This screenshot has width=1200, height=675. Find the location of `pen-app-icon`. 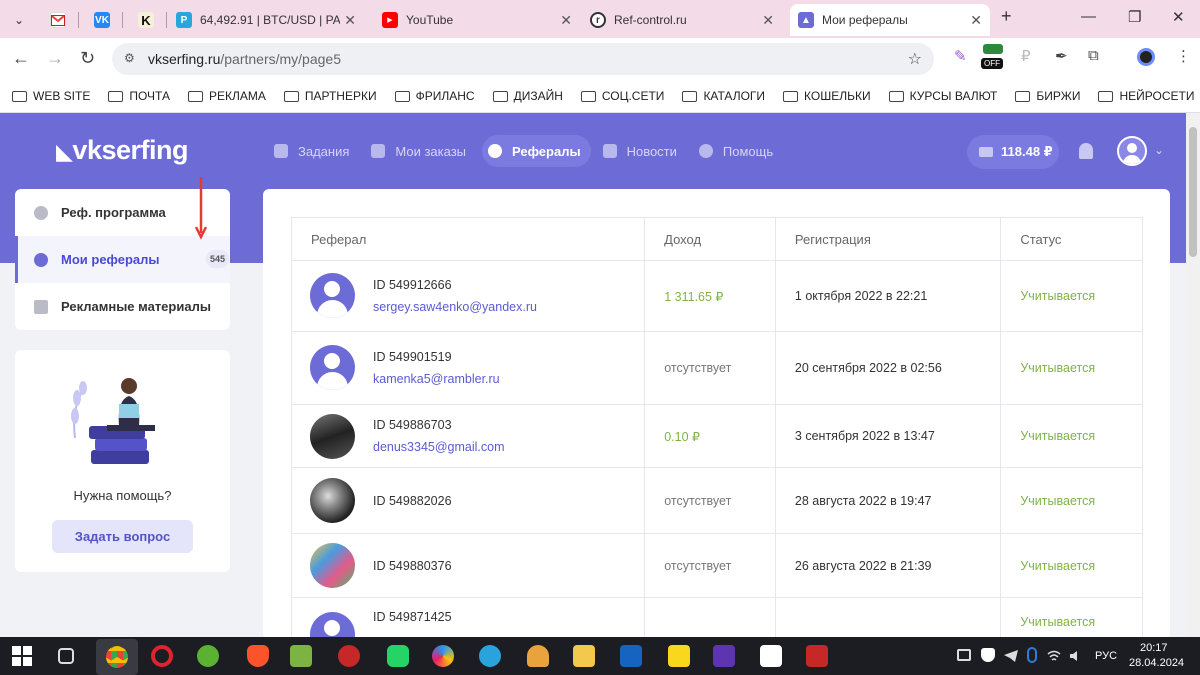

pen-app-icon is located at coordinates (724, 656).